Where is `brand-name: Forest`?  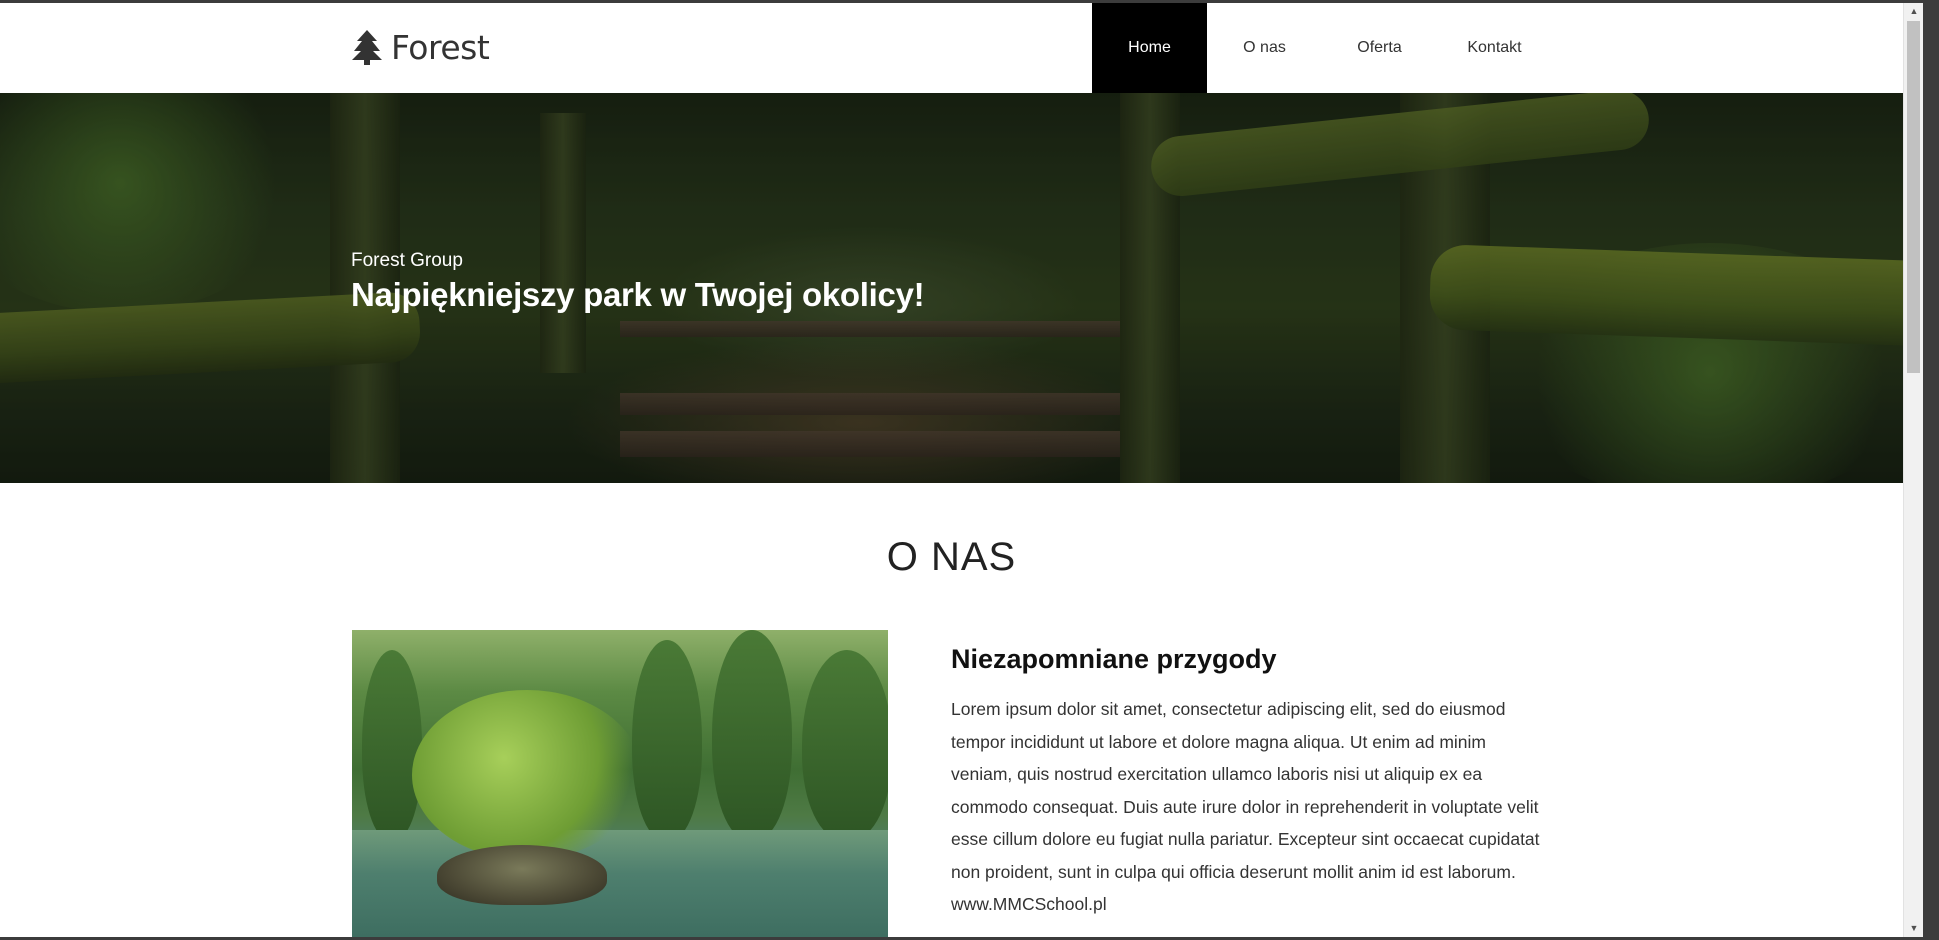
brand-name: Forest is located at coordinates (440, 47).